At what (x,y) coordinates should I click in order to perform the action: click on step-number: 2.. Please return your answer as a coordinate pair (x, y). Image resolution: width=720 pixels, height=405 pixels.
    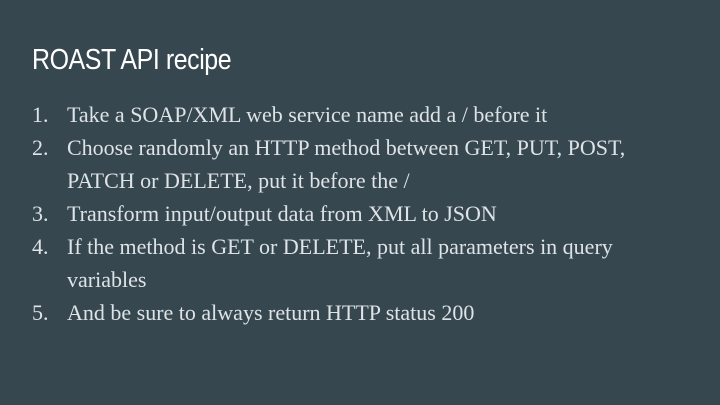
    Looking at the image, I should click on (40, 147).